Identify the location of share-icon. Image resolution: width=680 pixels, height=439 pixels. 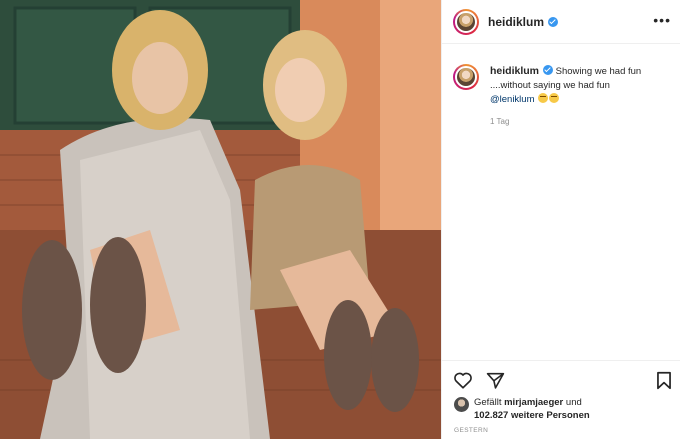
(495, 380).